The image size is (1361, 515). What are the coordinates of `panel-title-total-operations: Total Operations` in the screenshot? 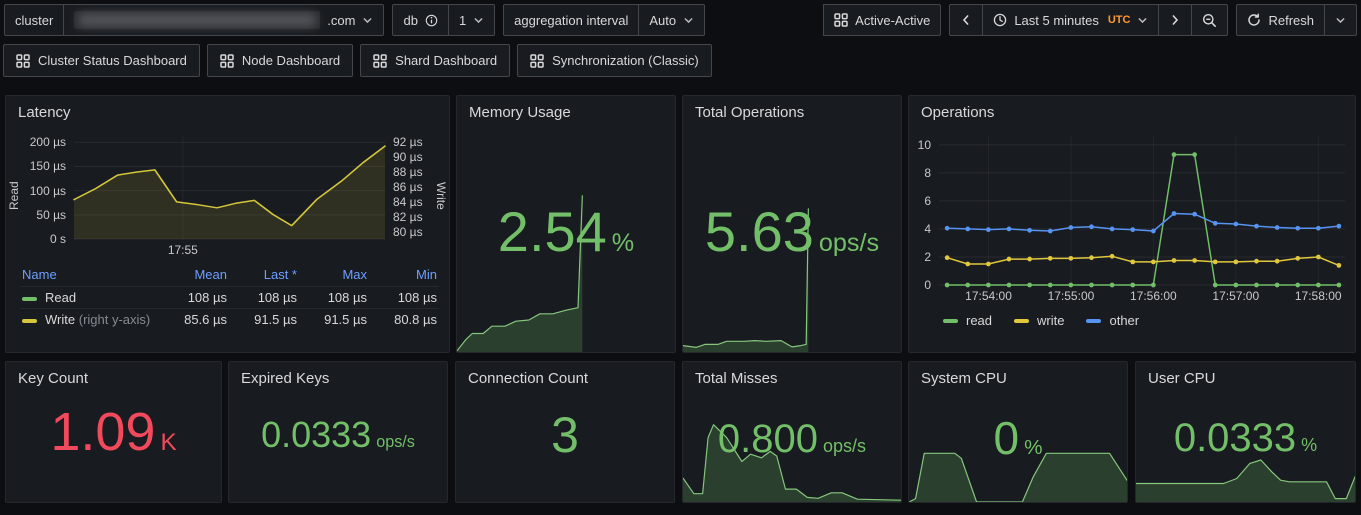 It's located at (792, 108).